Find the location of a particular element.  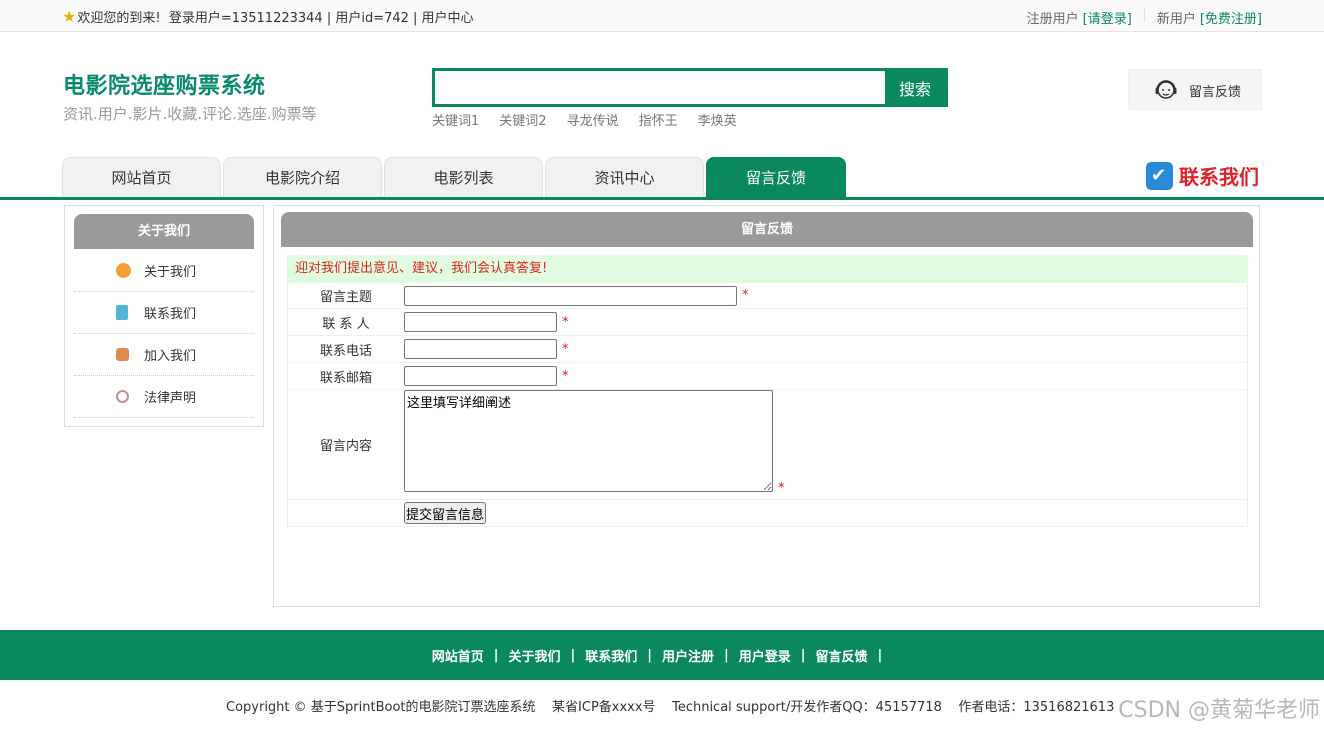

watermark: CSDN @黄菊华老师 is located at coordinates (1219, 710).